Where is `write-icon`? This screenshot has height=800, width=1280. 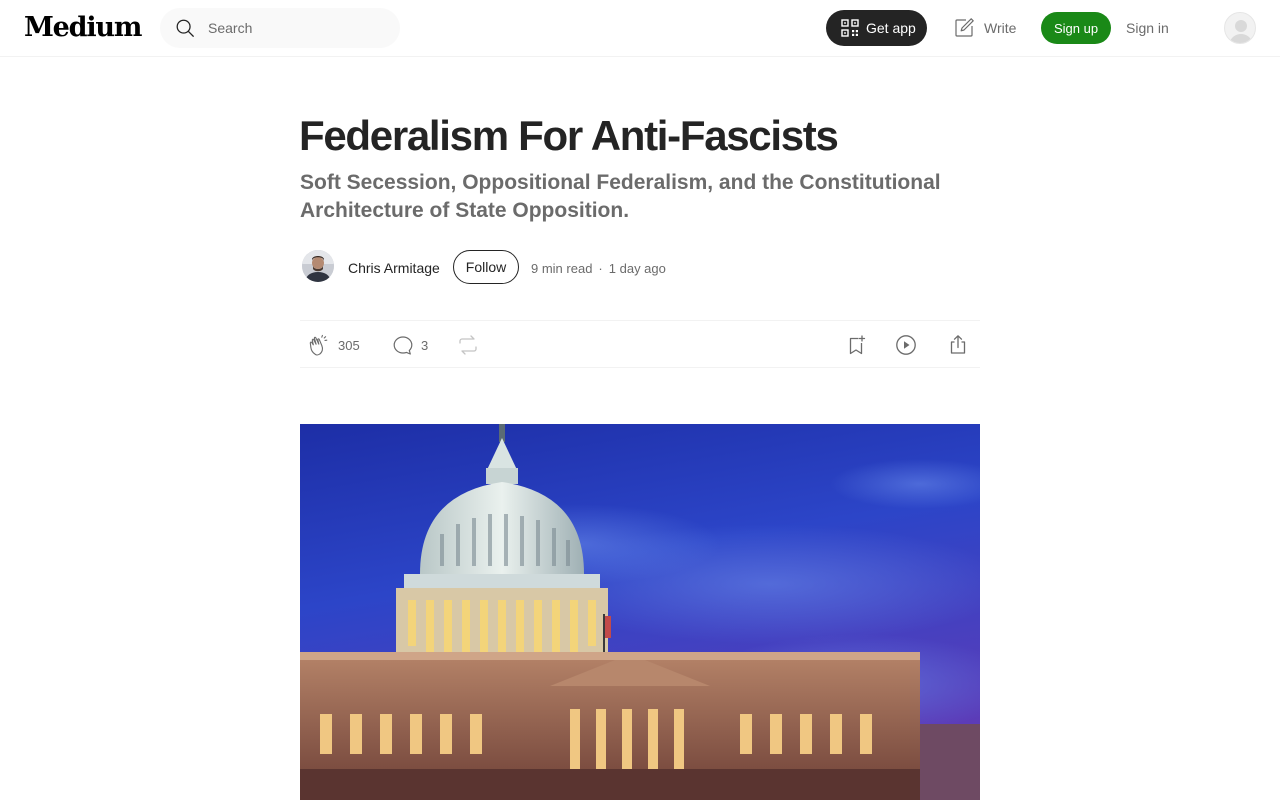 write-icon is located at coordinates (964, 27).